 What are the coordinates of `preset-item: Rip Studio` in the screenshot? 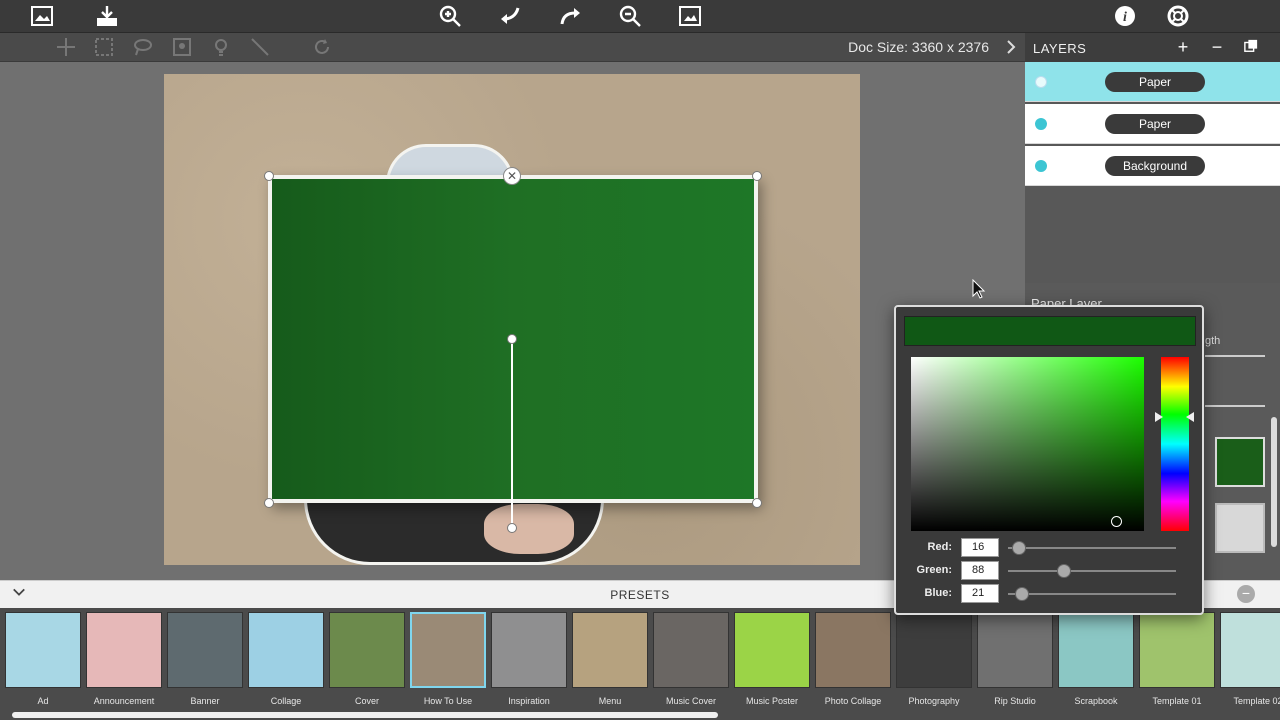 It's located at (1015, 660).